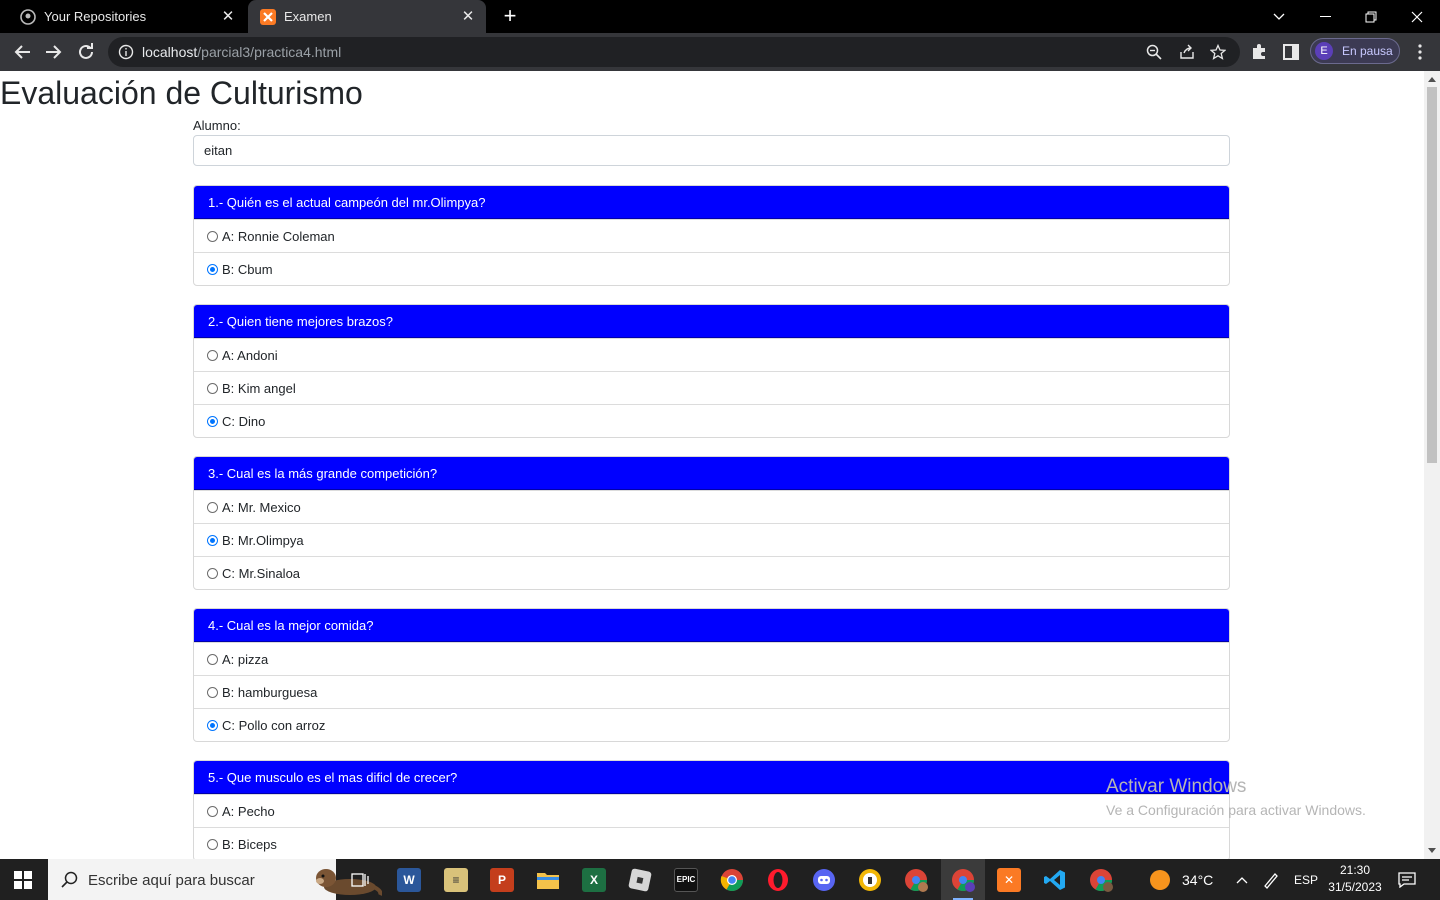 This screenshot has width=1440, height=900. What do you see at coordinates (824, 879) in the screenshot?
I see `discord-app-icon` at bounding box center [824, 879].